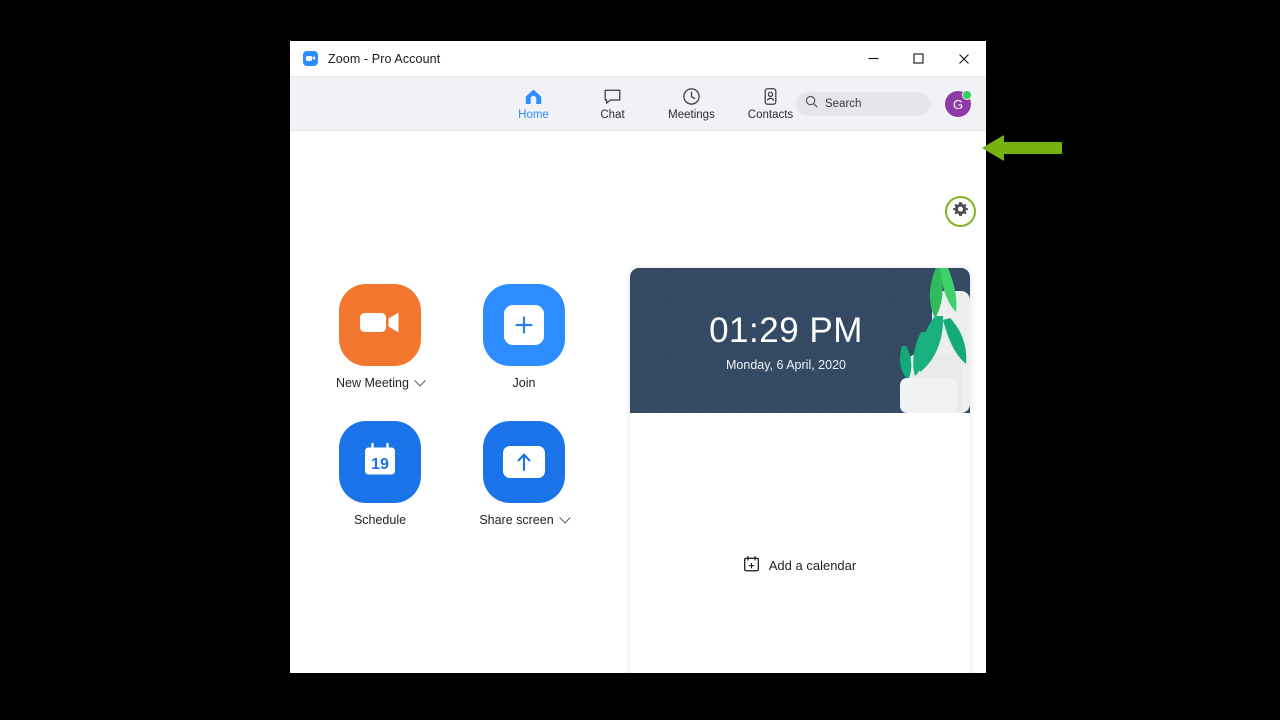 The width and height of the screenshot is (1280, 720). I want to click on up-arrow-screen-icon, so click(524, 462).